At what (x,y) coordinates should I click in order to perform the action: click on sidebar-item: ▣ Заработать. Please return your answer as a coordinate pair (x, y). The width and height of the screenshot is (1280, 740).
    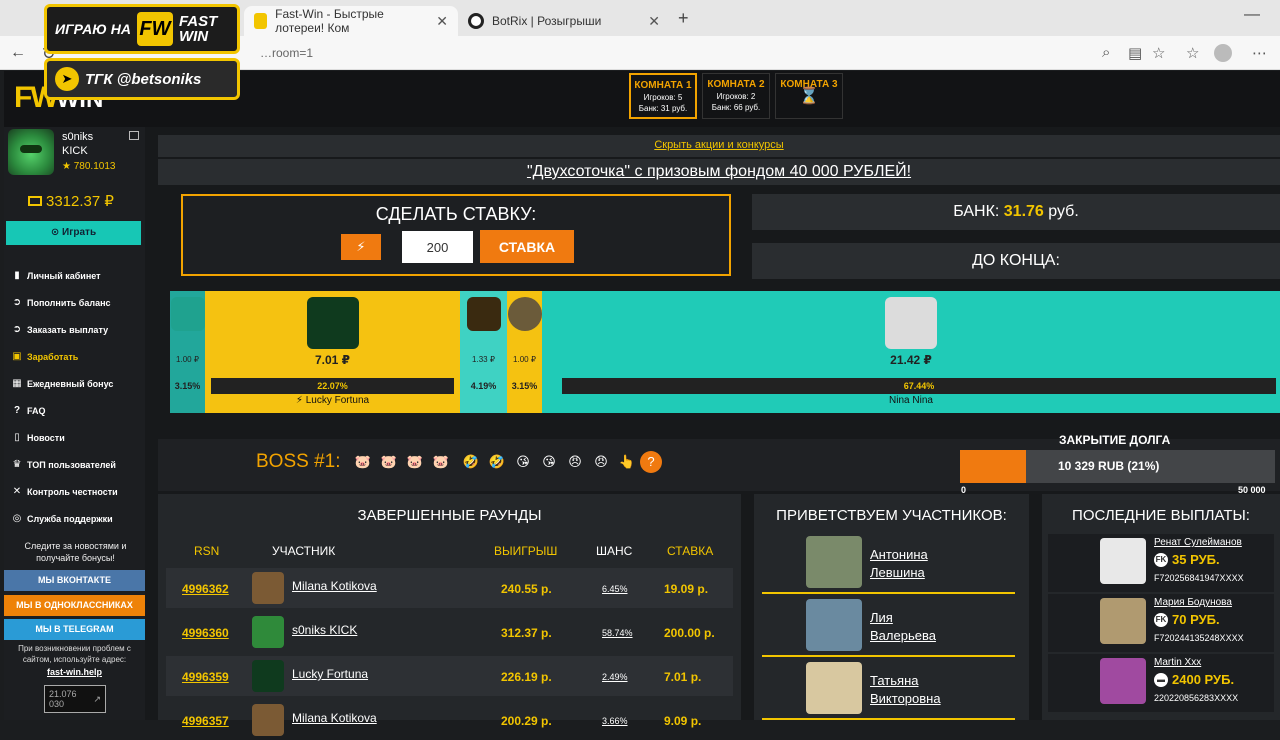
    Looking at the image, I should click on (77, 356).